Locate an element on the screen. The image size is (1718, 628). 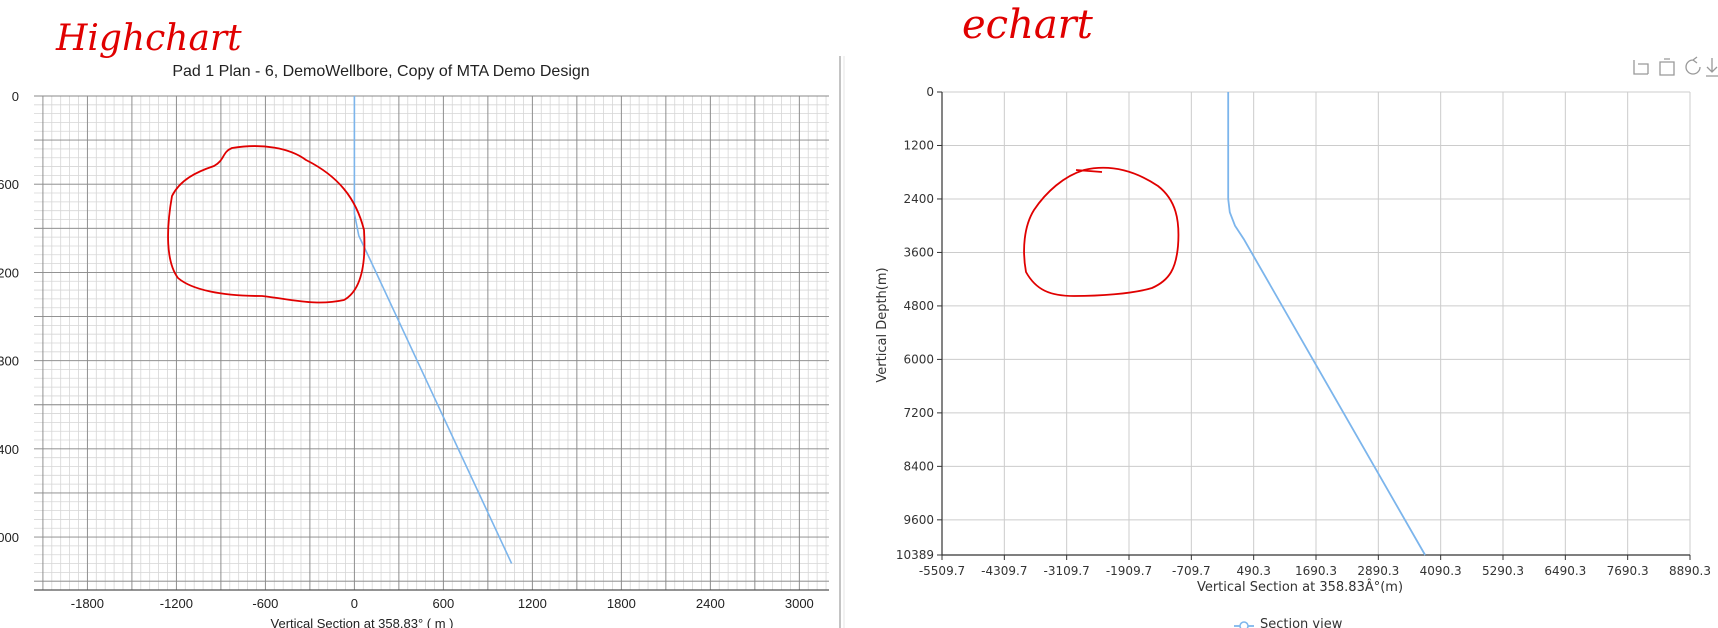
hc-y-tick-label: 200 is located at coordinates (9, 272).